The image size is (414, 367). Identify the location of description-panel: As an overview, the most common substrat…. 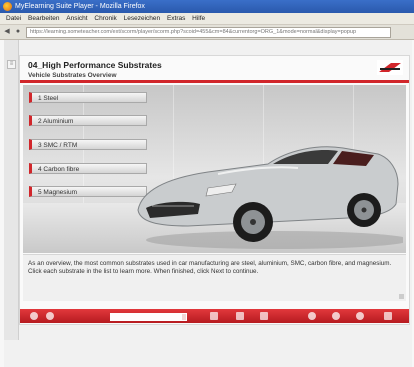
(214, 277).